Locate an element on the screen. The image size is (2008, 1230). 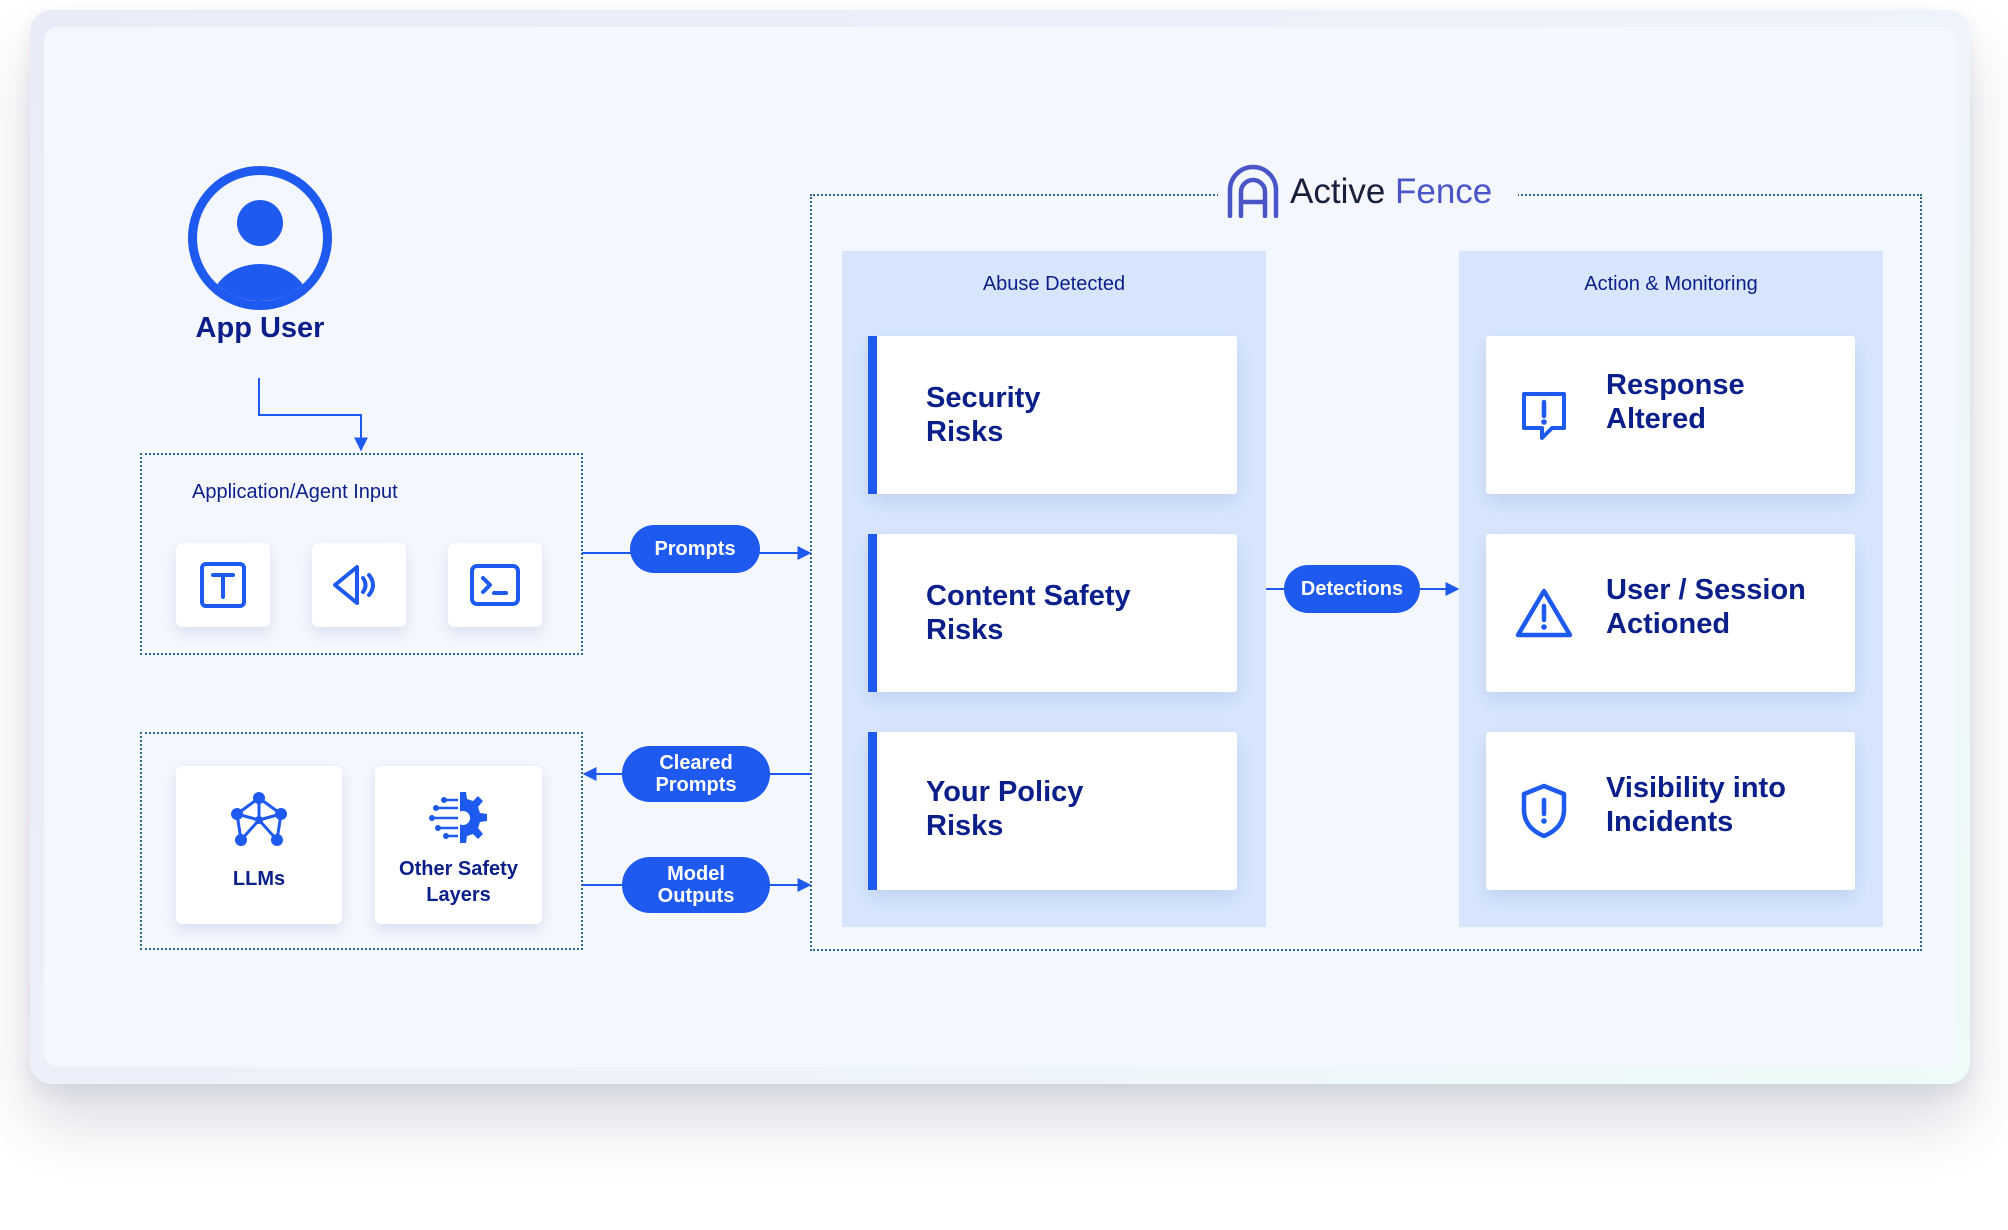
security-risks-card: Security Risks is located at coordinates (1052, 415).